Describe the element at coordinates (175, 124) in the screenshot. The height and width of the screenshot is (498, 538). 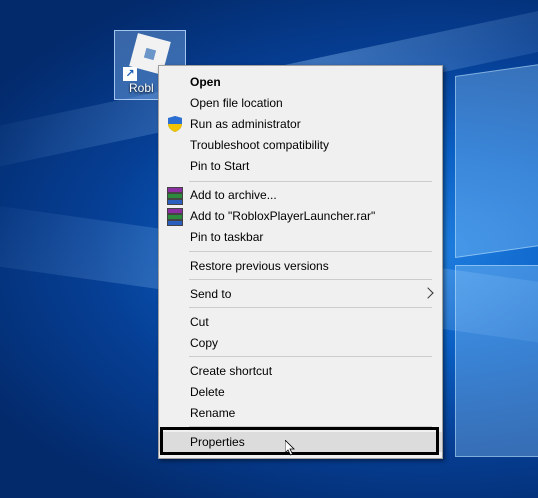
I see `uac-shield-icon` at that location.